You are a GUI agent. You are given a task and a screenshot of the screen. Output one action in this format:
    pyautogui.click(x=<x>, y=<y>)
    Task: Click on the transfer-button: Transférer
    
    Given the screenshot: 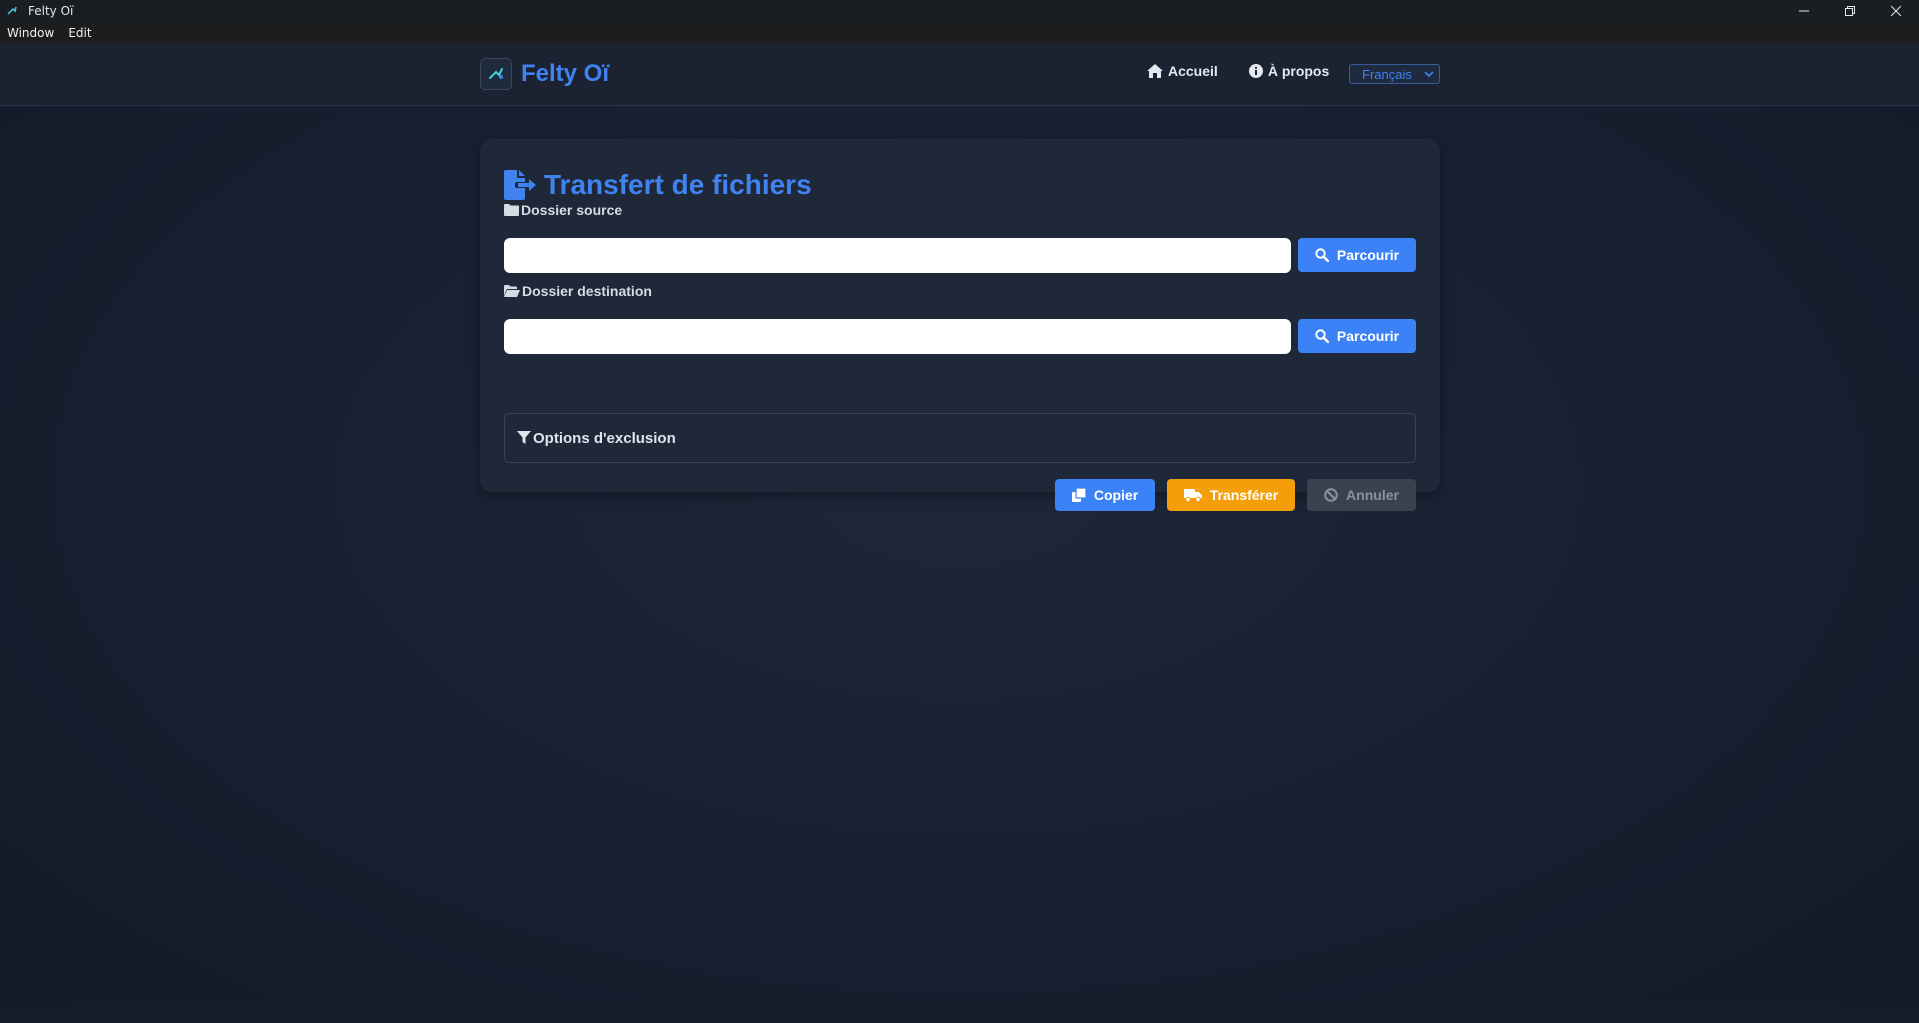 What is the action you would take?
    pyautogui.click(x=1231, y=495)
    